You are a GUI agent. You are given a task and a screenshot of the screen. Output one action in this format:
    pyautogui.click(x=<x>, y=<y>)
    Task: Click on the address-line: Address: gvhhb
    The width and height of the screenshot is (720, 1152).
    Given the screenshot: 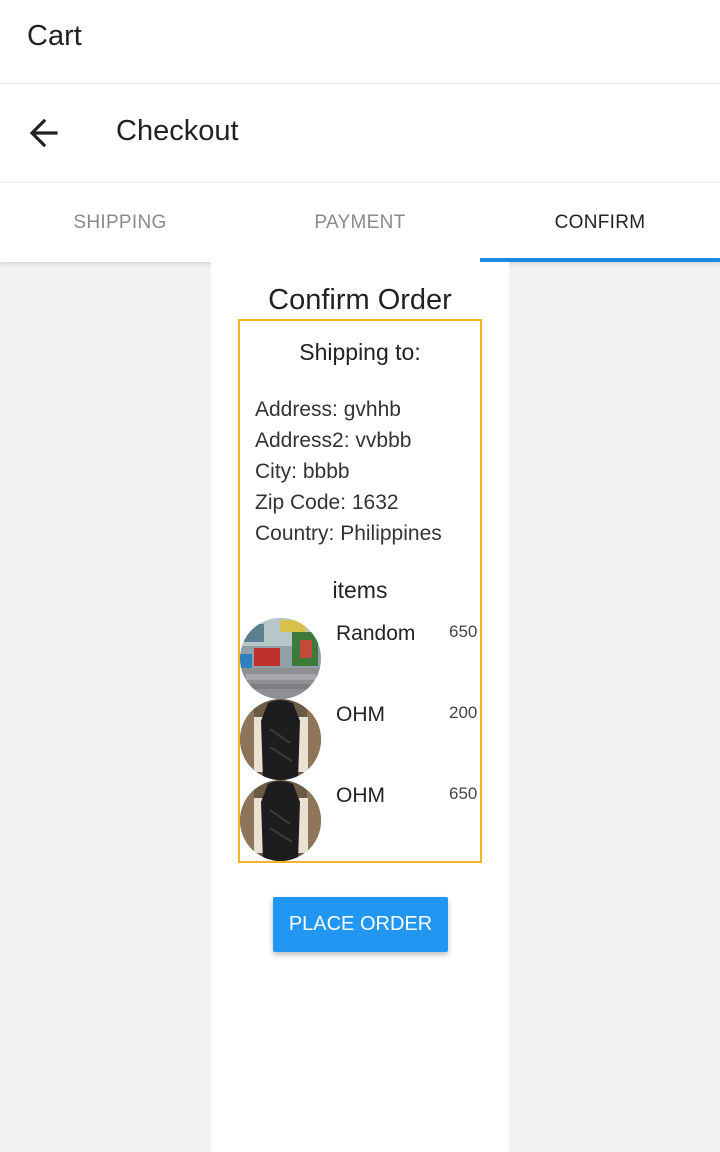 What is the action you would take?
    pyautogui.click(x=328, y=409)
    